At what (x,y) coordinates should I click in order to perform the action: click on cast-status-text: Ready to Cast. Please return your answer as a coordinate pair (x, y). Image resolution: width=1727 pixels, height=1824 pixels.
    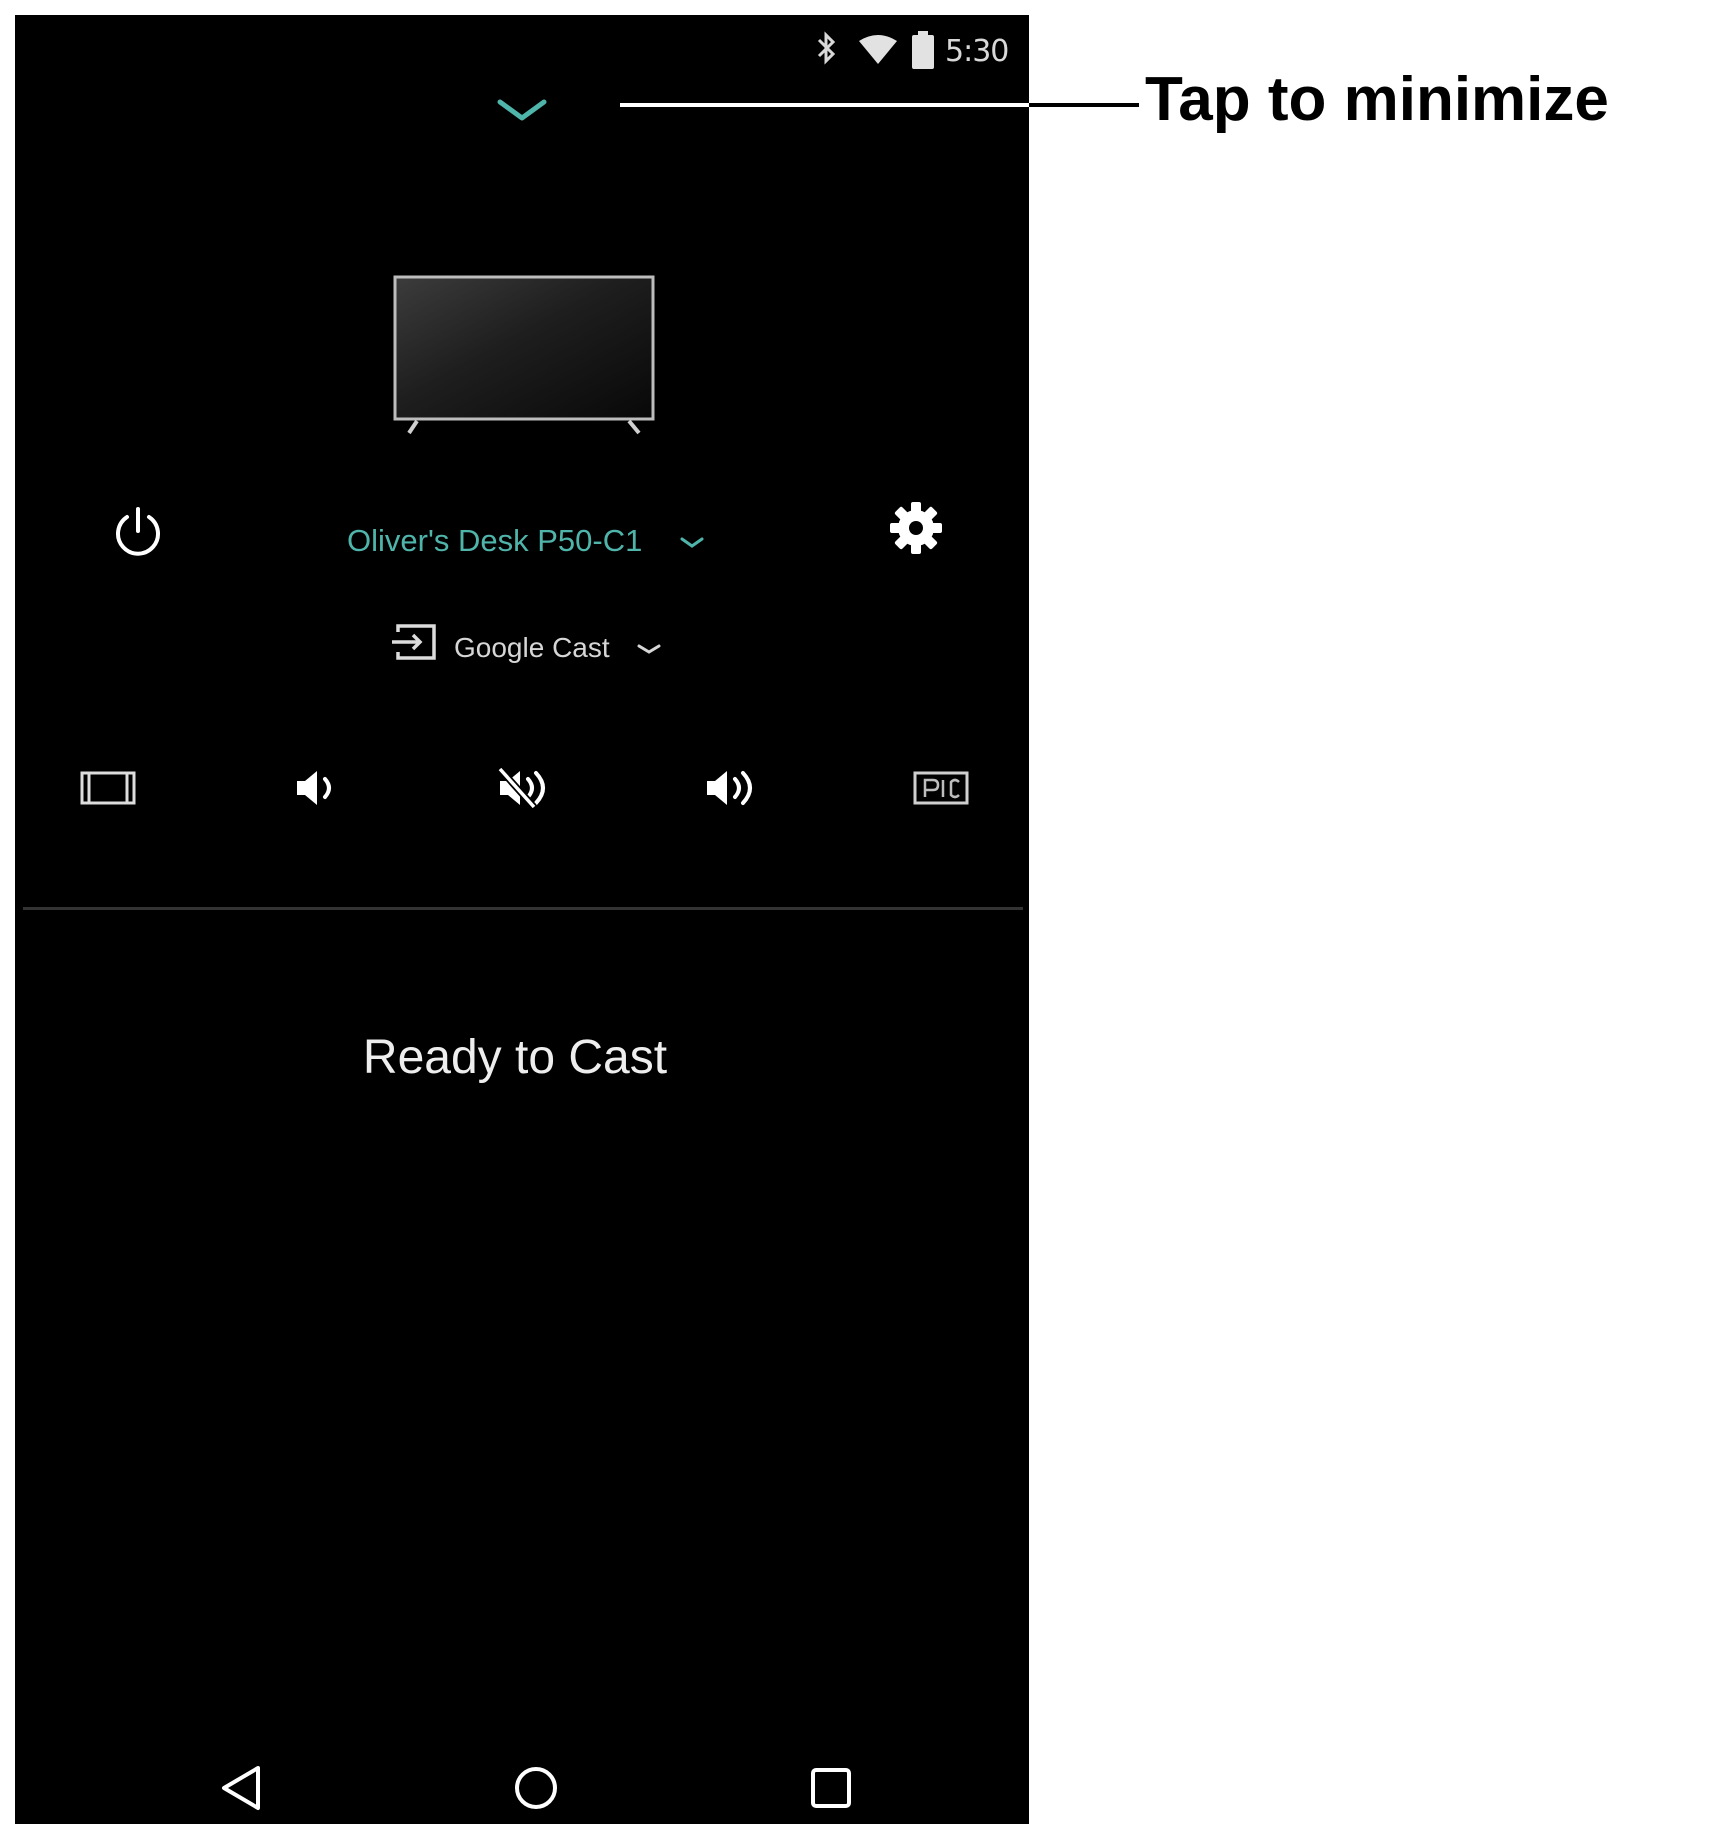
    Looking at the image, I should click on (515, 1057).